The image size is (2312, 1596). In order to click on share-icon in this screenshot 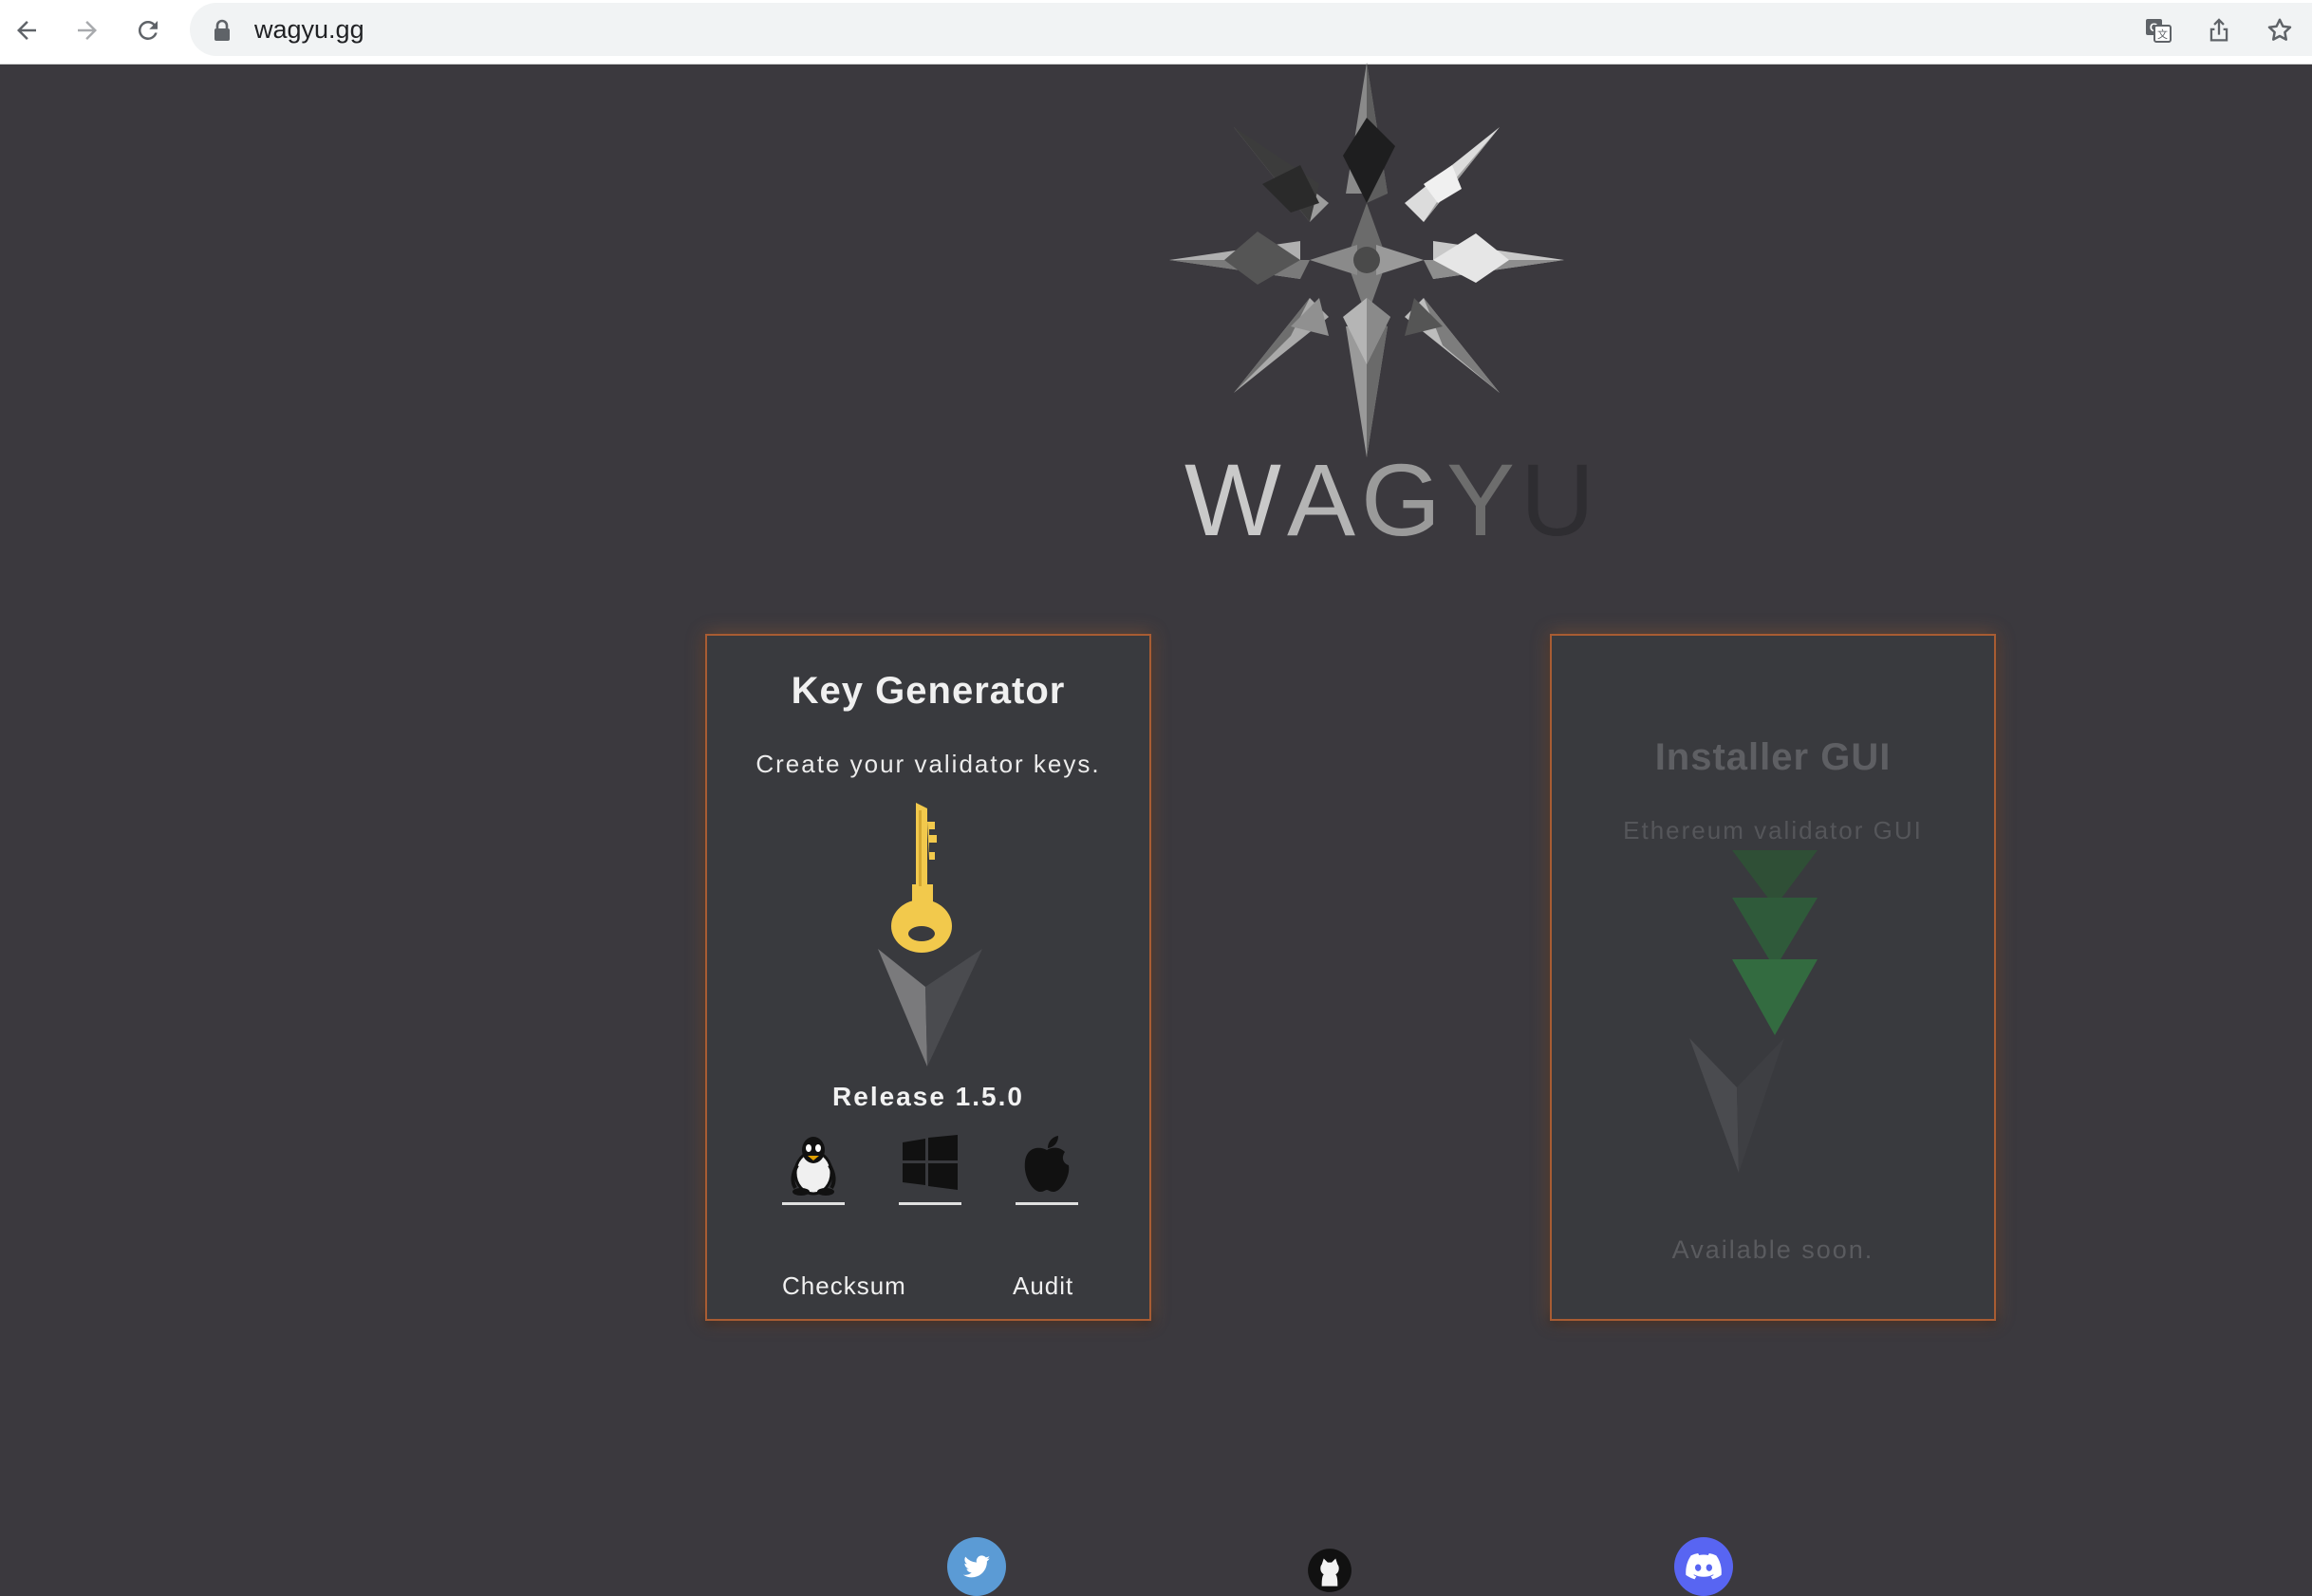, I will do `click(2218, 30)`.